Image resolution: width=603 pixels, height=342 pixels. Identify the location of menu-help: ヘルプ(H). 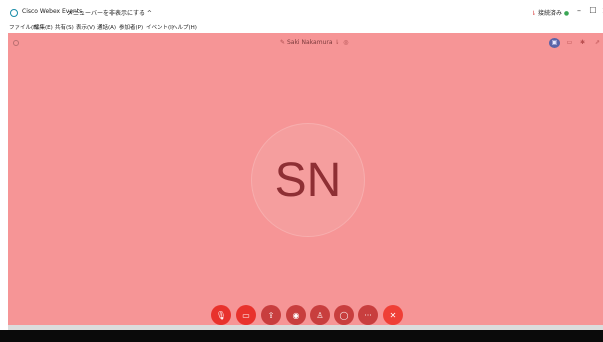
(184, 27).